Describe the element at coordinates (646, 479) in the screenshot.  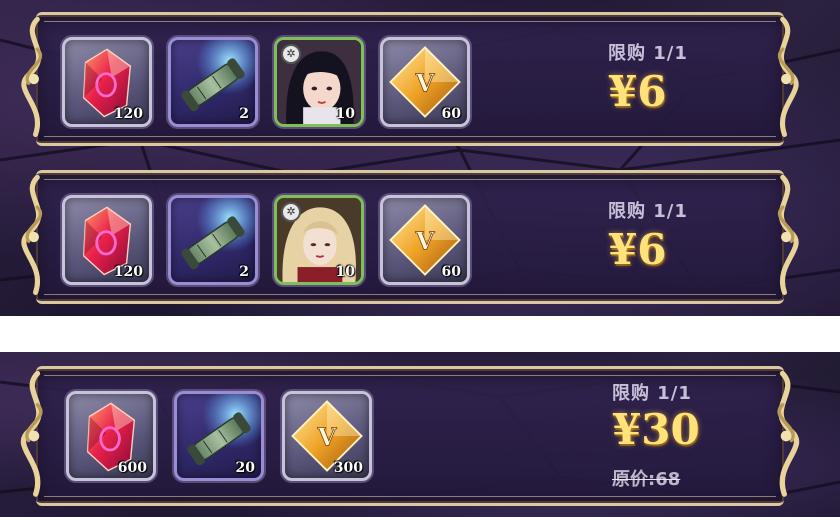
I see `original-price: 原价:68` at that location.